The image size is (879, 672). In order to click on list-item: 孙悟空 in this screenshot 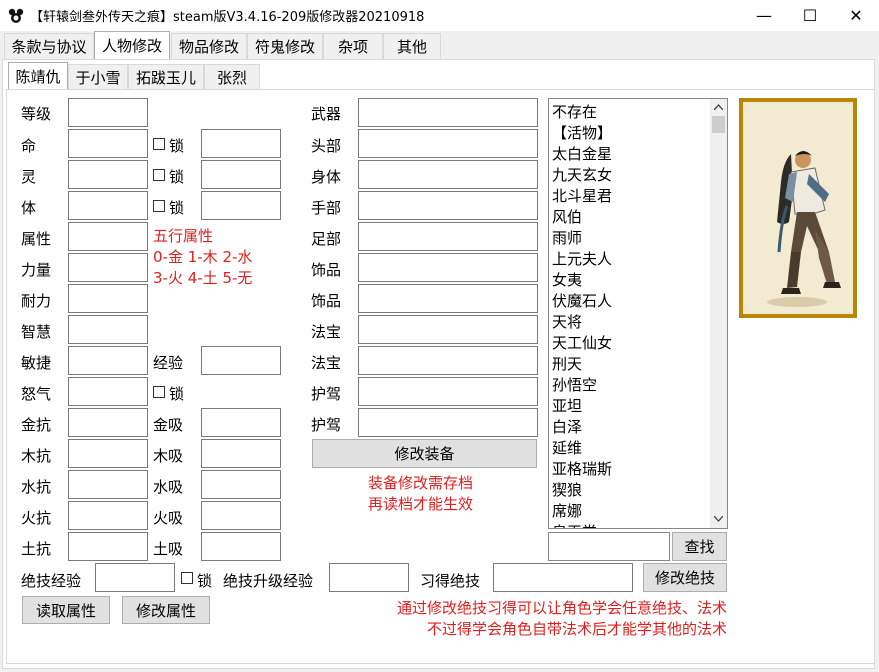, I will do `click(639, 385)`.